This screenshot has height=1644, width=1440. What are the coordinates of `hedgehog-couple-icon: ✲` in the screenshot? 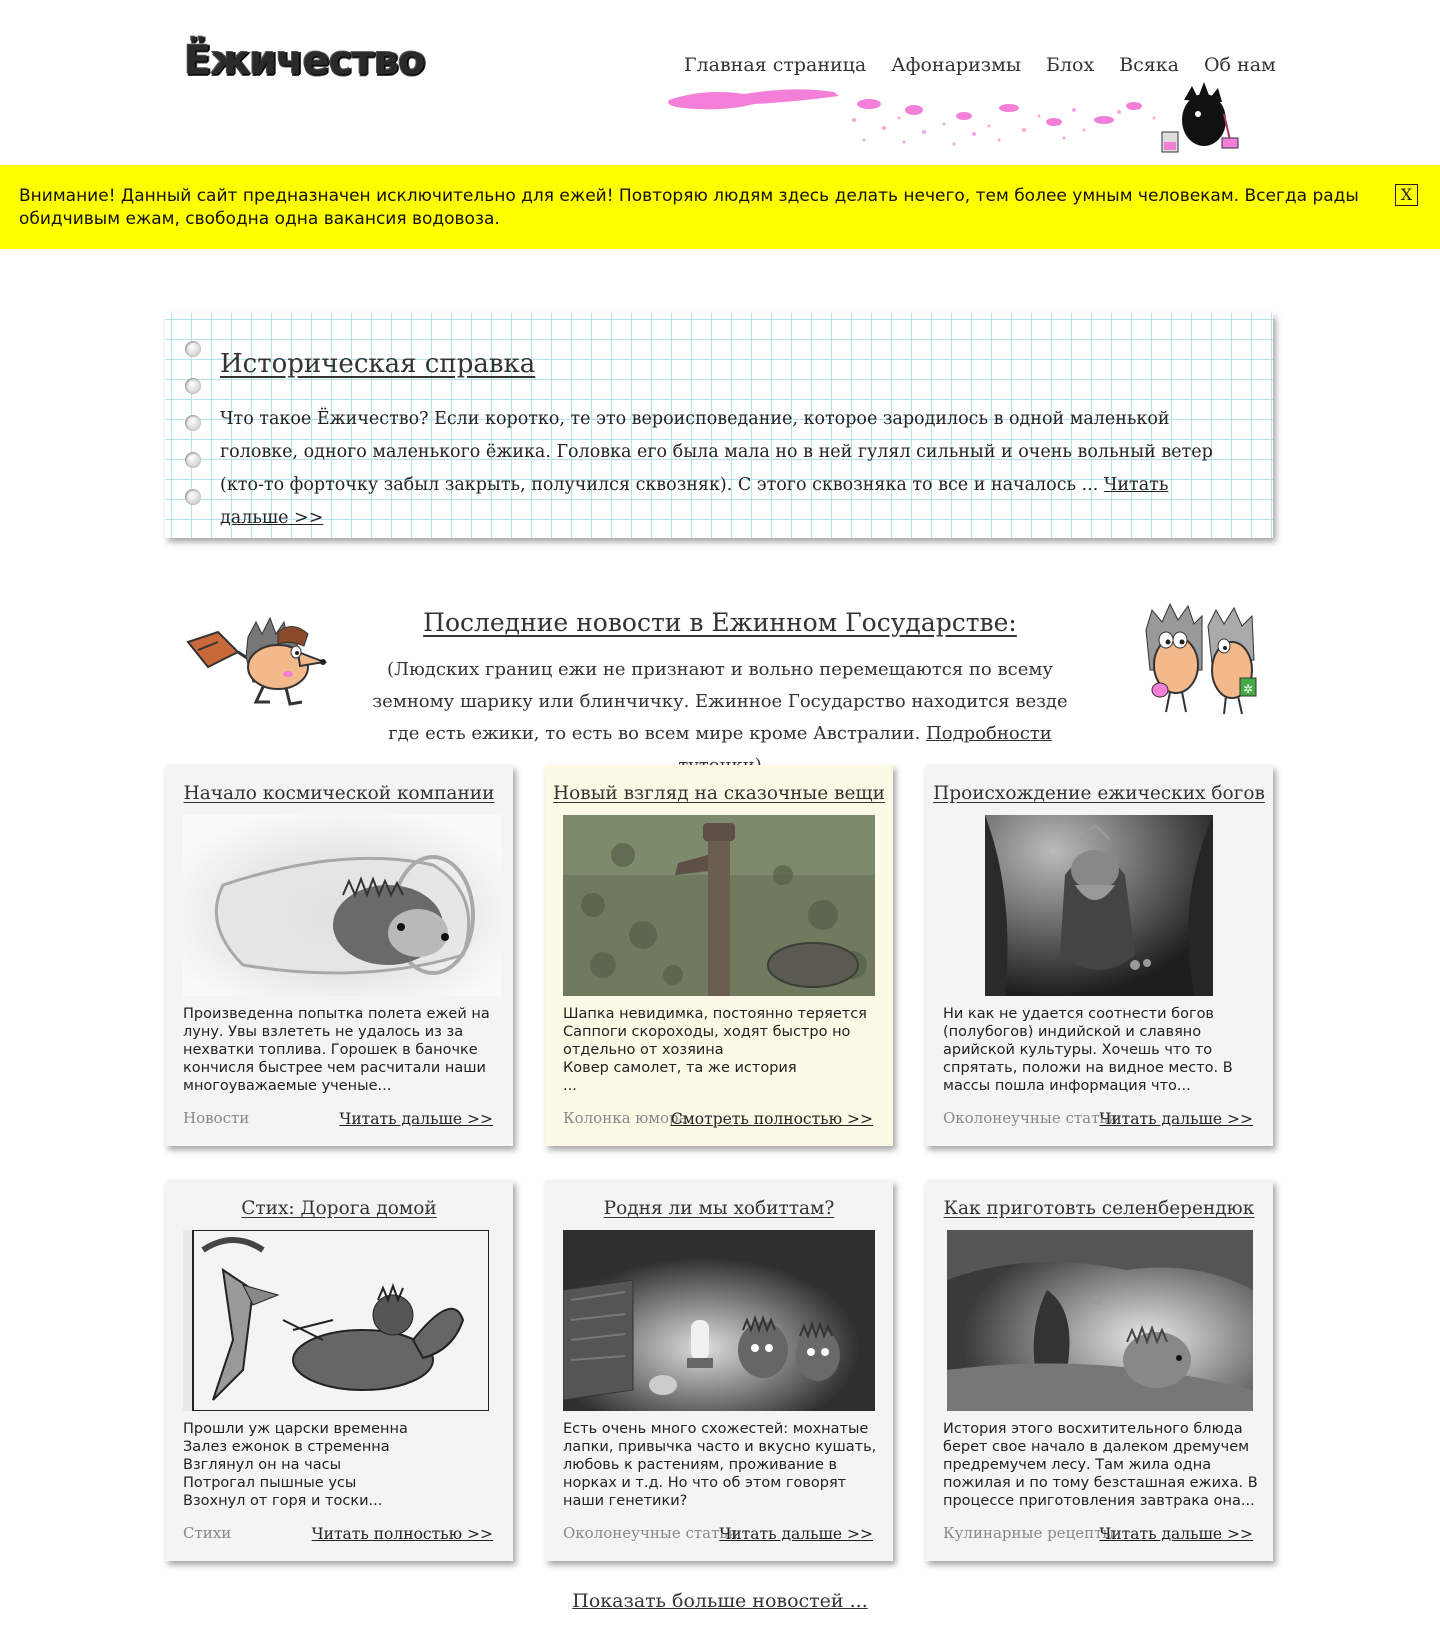 It's located at (1201, 658).